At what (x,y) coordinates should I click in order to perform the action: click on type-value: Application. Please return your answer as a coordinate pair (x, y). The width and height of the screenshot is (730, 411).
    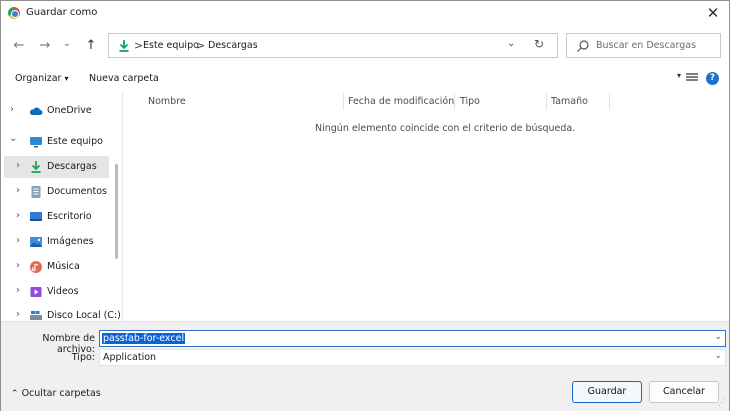
    Looking at the image, I should click on (130, 357).